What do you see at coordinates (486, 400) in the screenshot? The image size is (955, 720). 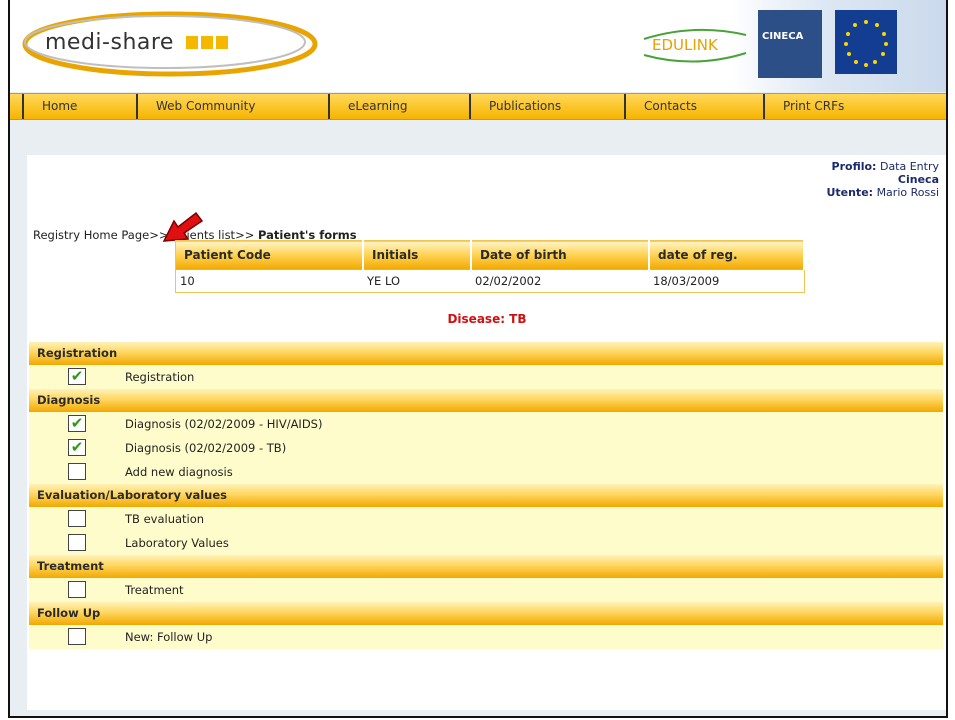 I see `section-header-diagnosis: Diagnosis` at bounding box center [486, 400].